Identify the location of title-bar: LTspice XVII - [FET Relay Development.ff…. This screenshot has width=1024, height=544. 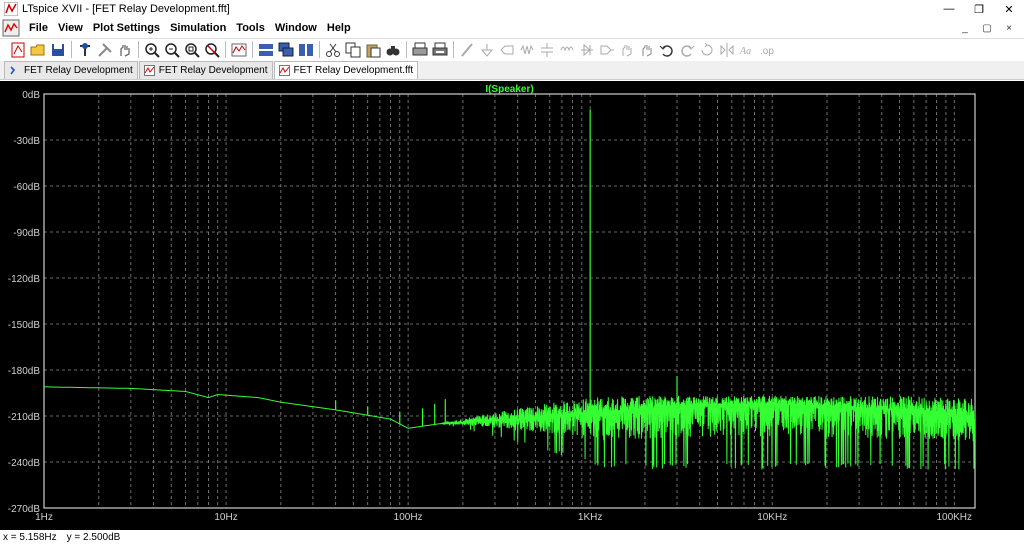
(512, 9).